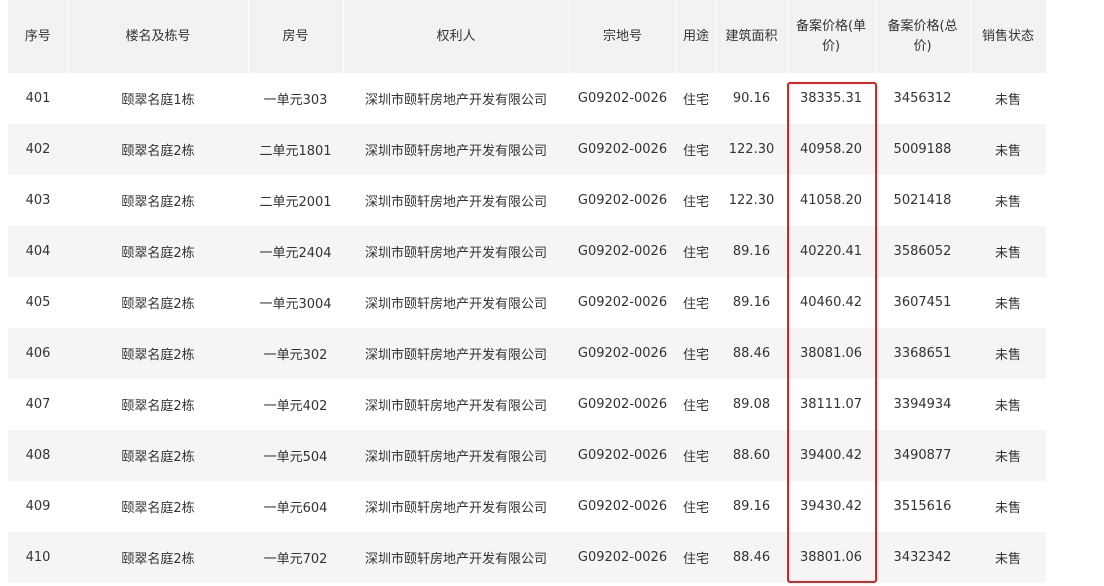 This screenshot has width=1104, height=586. Describe the element at coordinates (38, 557) in the screenshot. I see `cell-seq: 410` at that location.